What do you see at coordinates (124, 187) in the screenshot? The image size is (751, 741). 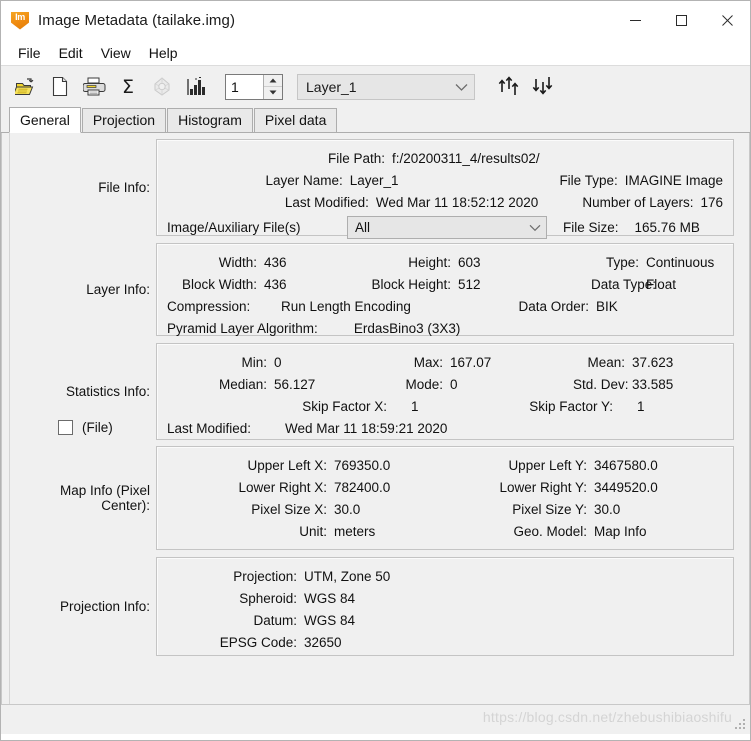 I see `file-info-label: File Info:` at bounding box center [124, 187].